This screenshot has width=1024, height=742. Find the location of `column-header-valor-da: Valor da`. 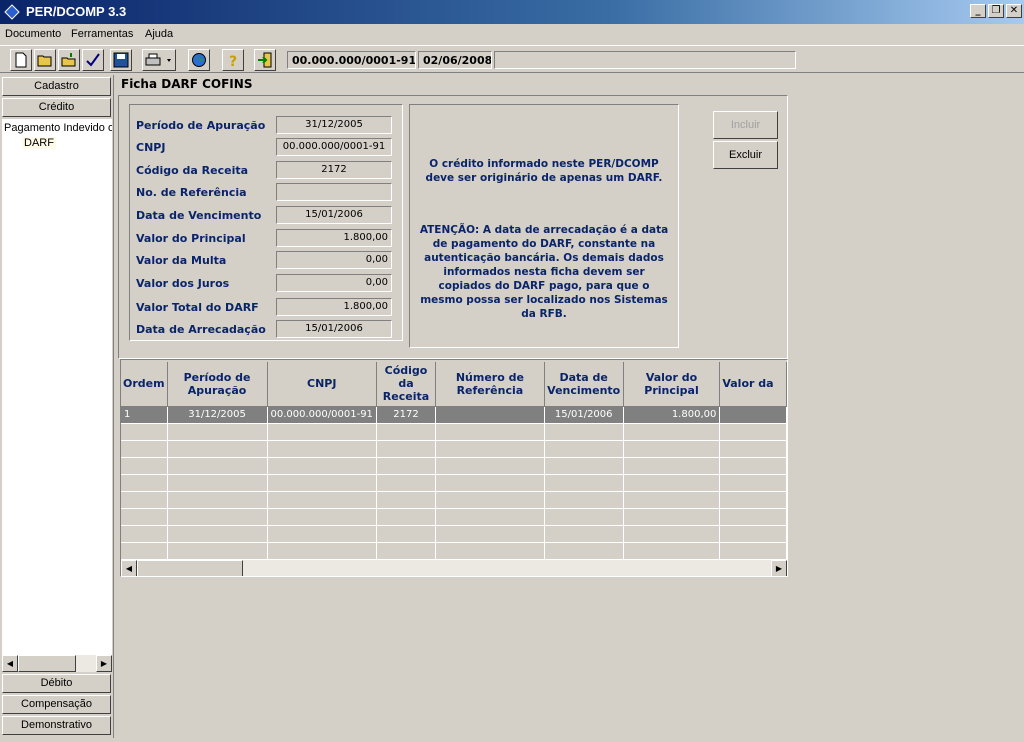

column-header-valor-da: Valor da is located at coordinates (753, 384).